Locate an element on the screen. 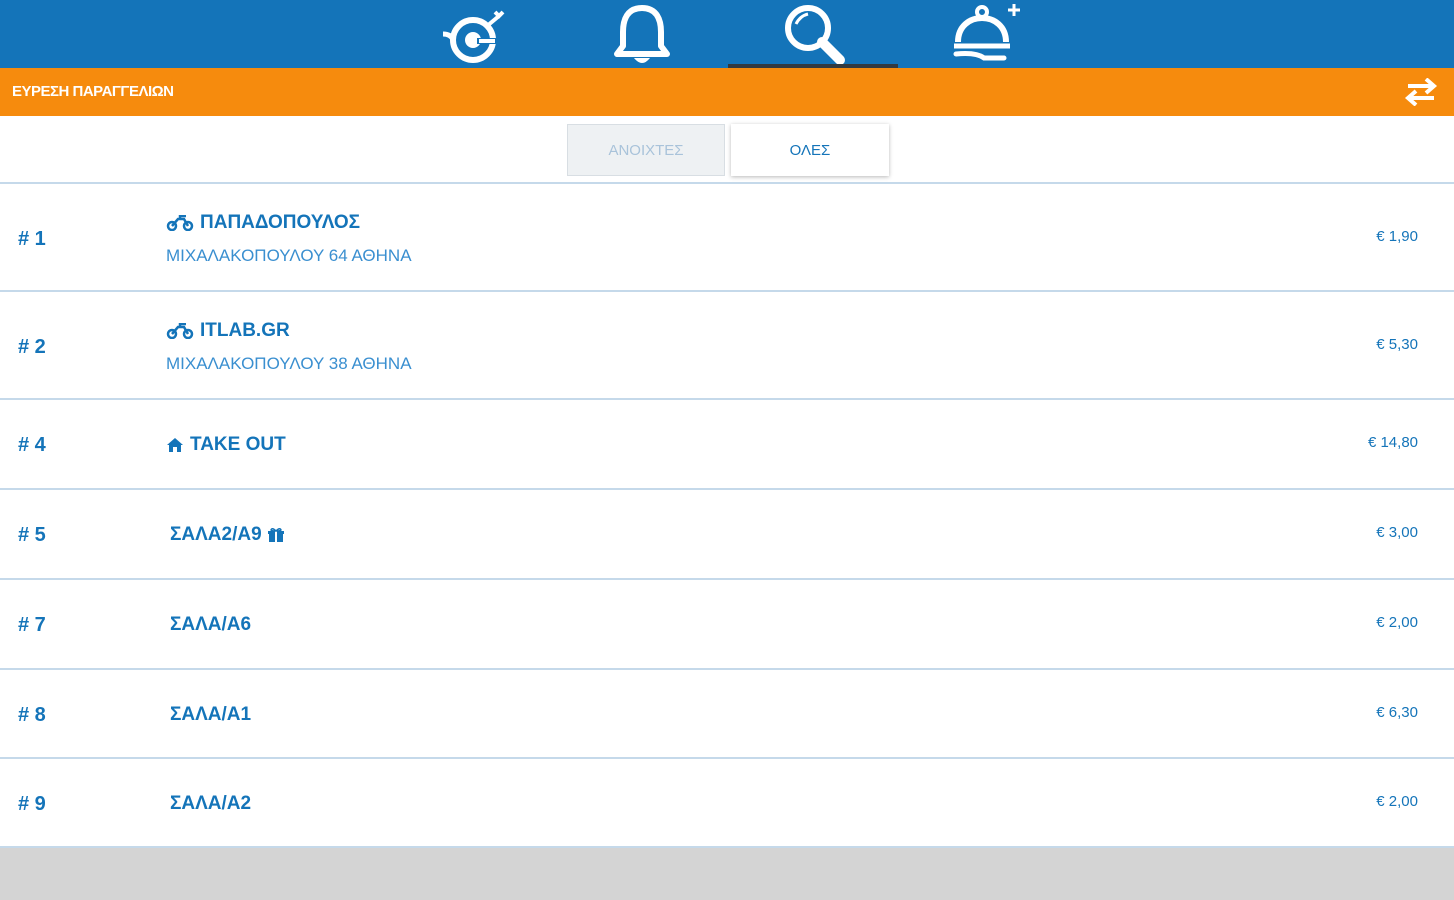 The width and height of the screenshot is (1454, 900). order-title: ΠΑΠΑΔΟΠΟΥΛΟΣ is located at coordinates (263, 223).